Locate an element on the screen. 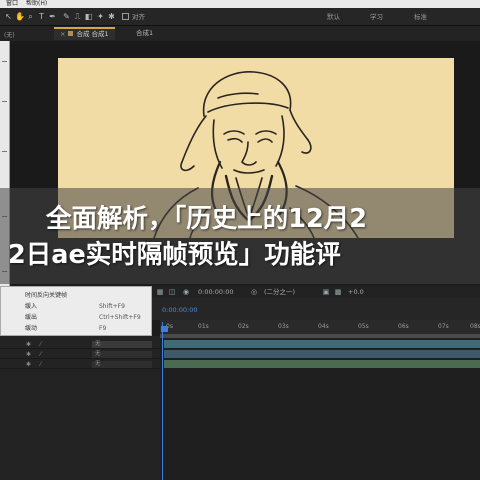 The image size is (480, 480). shortcut-ease-out: Ctrl+Shift+F9 is located at coordinates (120, 317).